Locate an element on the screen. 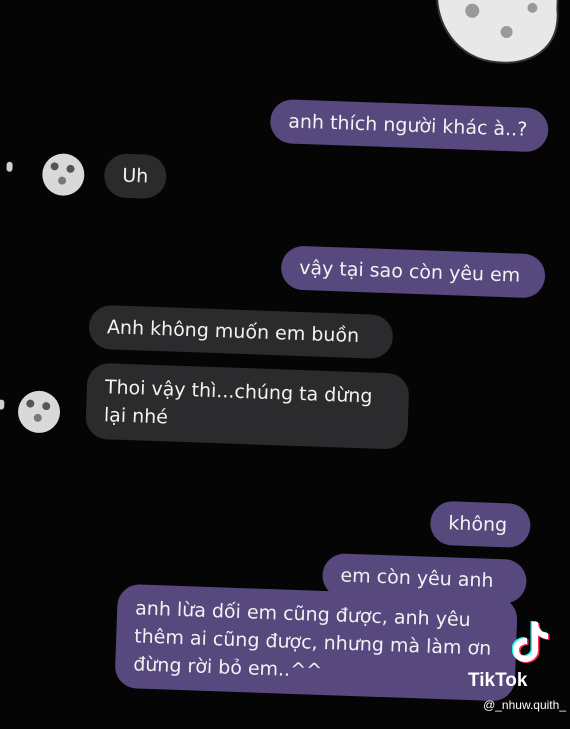 The height and width of the screenshot is (729, 570). message-text: anh thích người khác à..? is located at coordinates (407, 125).